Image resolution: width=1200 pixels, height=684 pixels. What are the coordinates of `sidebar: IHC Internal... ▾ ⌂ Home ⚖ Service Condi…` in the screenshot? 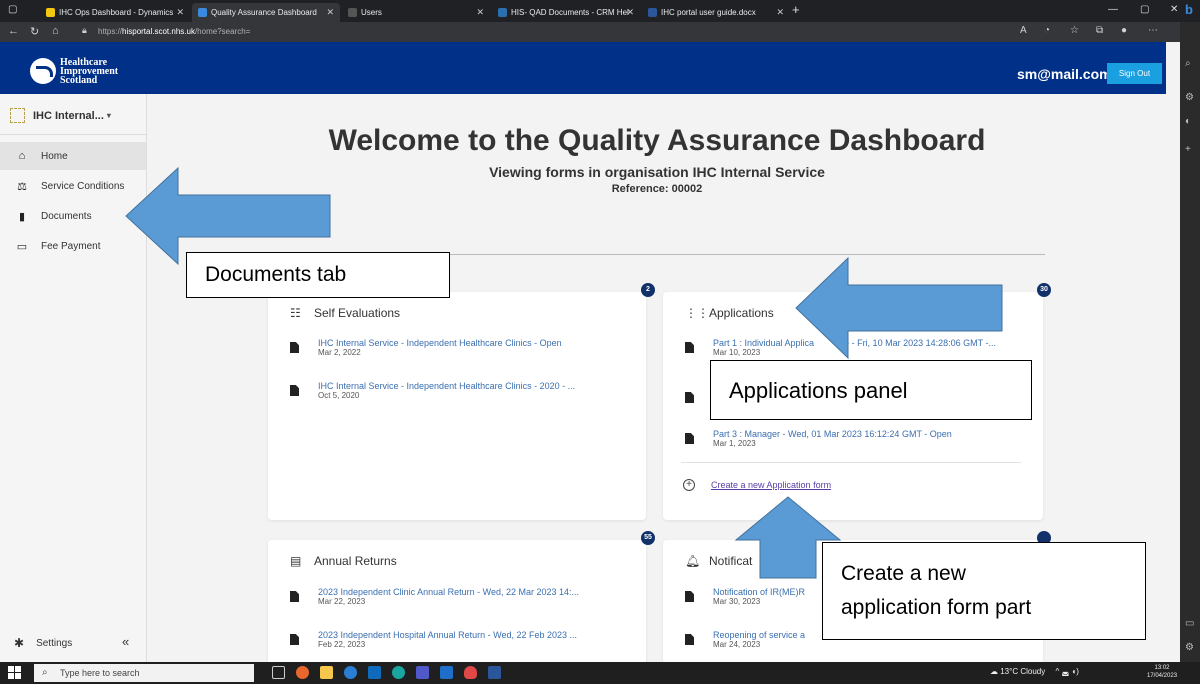 It's located at (73, 378).